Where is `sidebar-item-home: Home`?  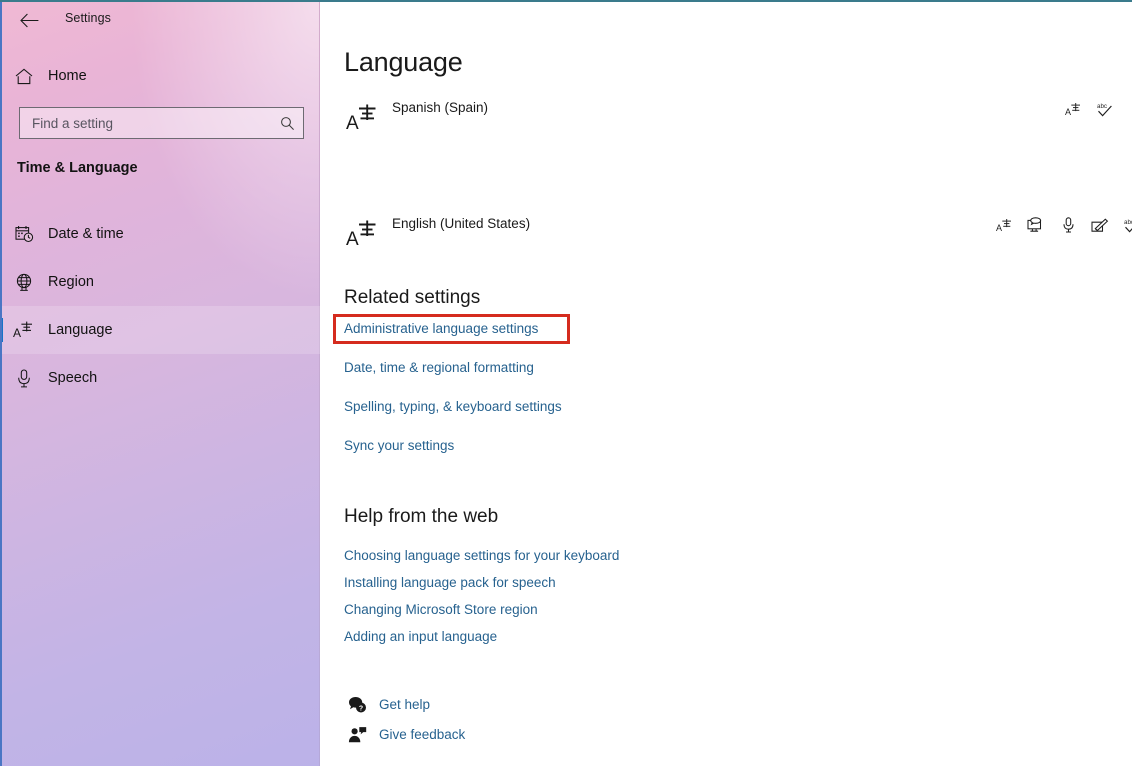
sidebar-item-home: Home is located at coordinates (160, 76).